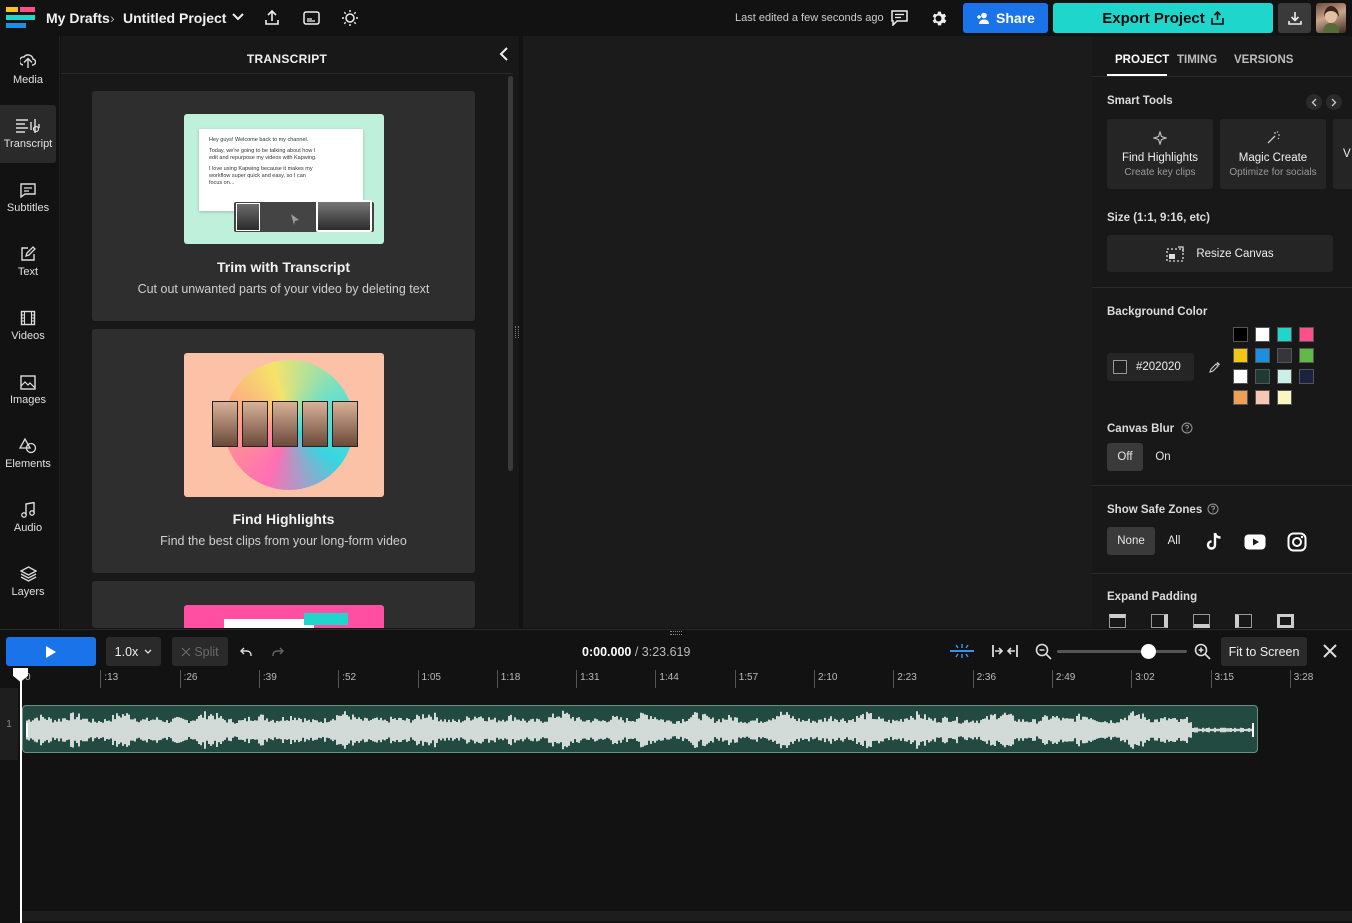 The width and height of the screenshot is (1352, 923). I want to click on padding-bottom-icon, so click(1201, 621).